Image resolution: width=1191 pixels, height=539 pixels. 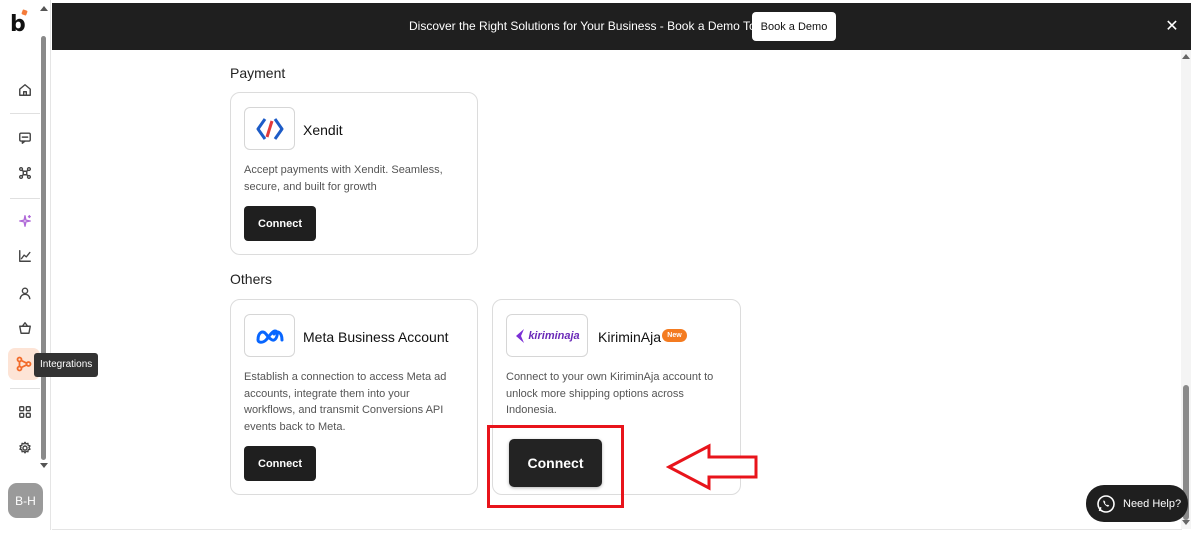 I want to click on chart-icon, so click(x=25, y=256).